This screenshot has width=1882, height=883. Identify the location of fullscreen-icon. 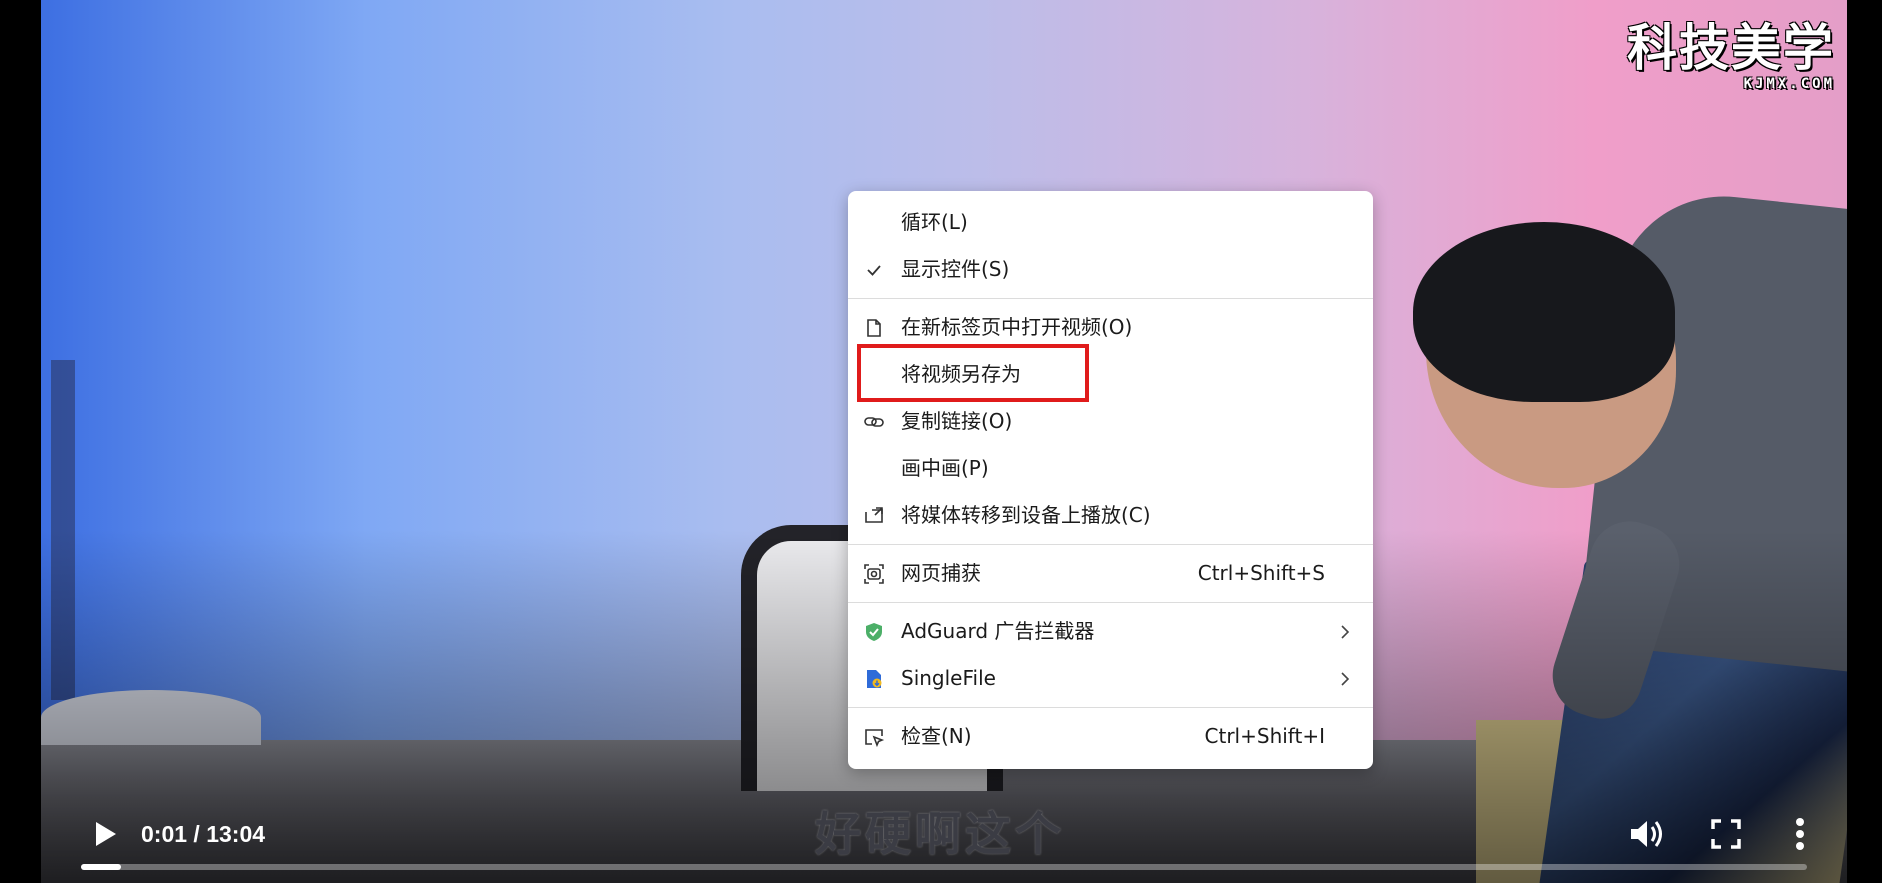
(1726, 834).